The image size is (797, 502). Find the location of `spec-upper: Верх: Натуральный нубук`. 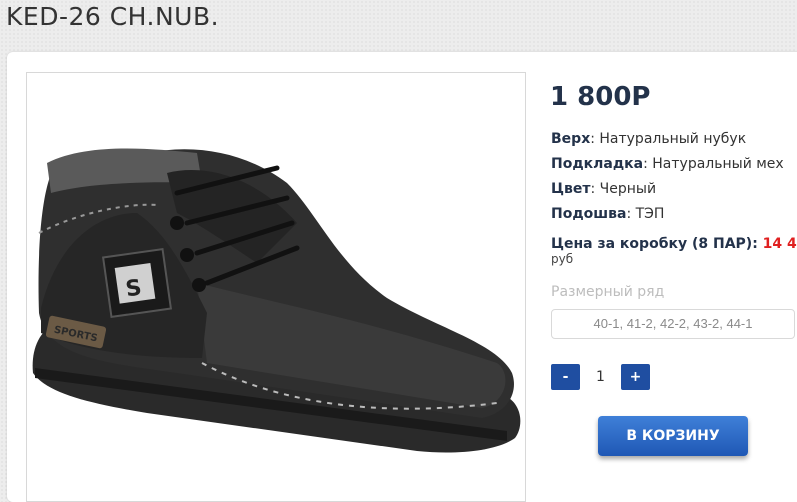

spec-upper: Верх: Натуральный нубук is located at coordinates (649, 139).